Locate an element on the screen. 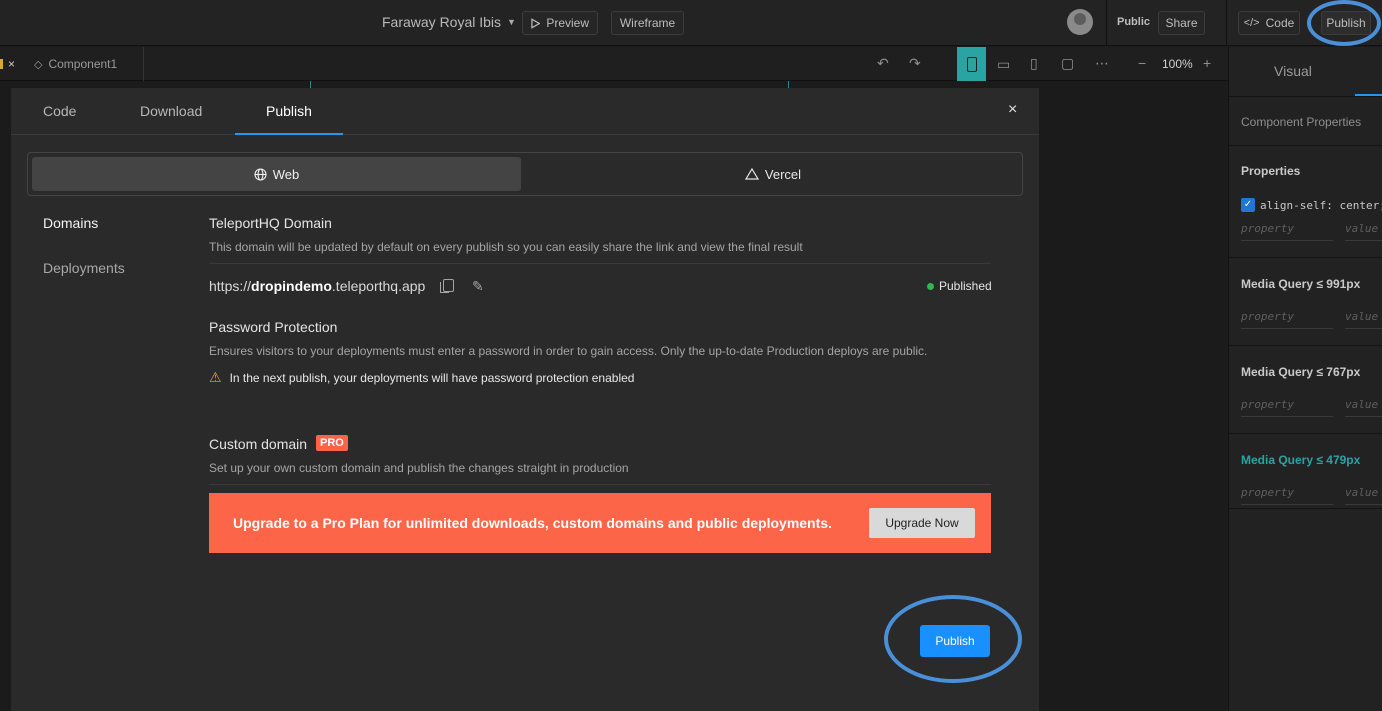 This screenshot has width=1382, height=711. tab-visual: Visual is located at coordinates (1293, 71).